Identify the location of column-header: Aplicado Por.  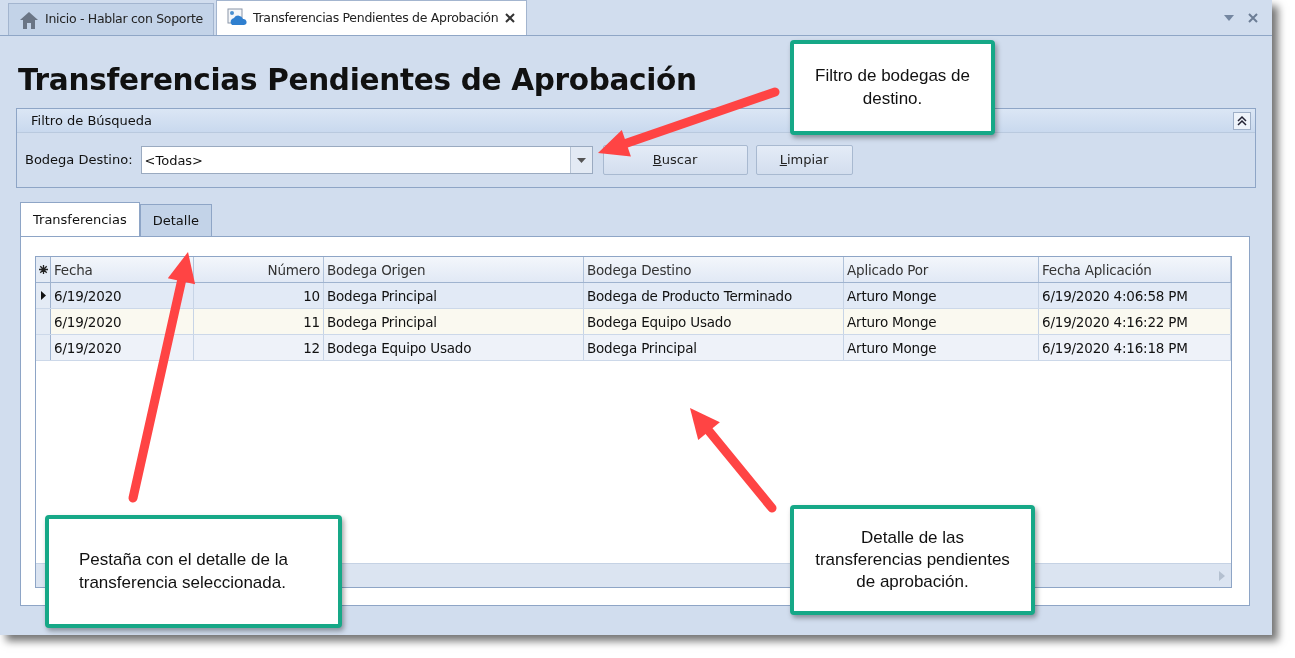
(941, 269).